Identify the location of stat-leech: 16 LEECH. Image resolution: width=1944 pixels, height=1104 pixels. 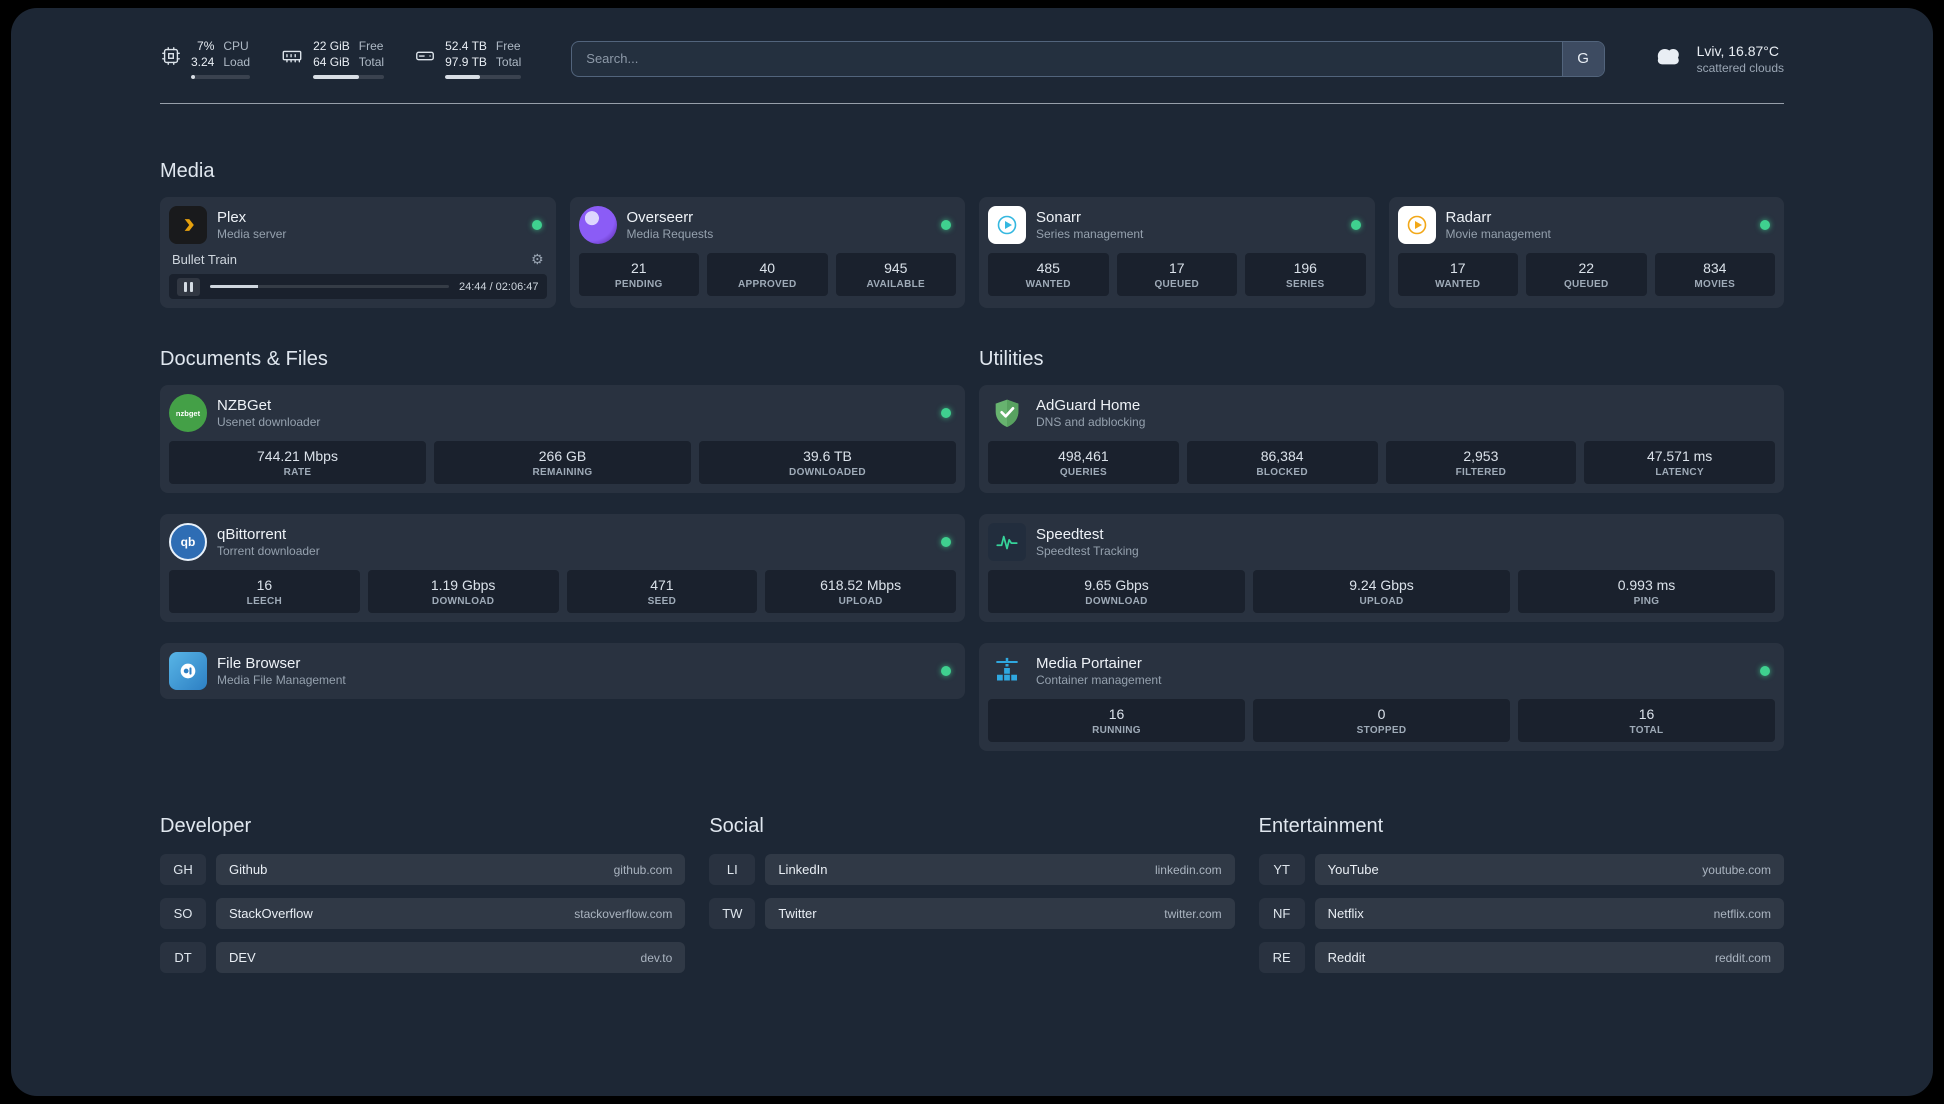
(264, 592).